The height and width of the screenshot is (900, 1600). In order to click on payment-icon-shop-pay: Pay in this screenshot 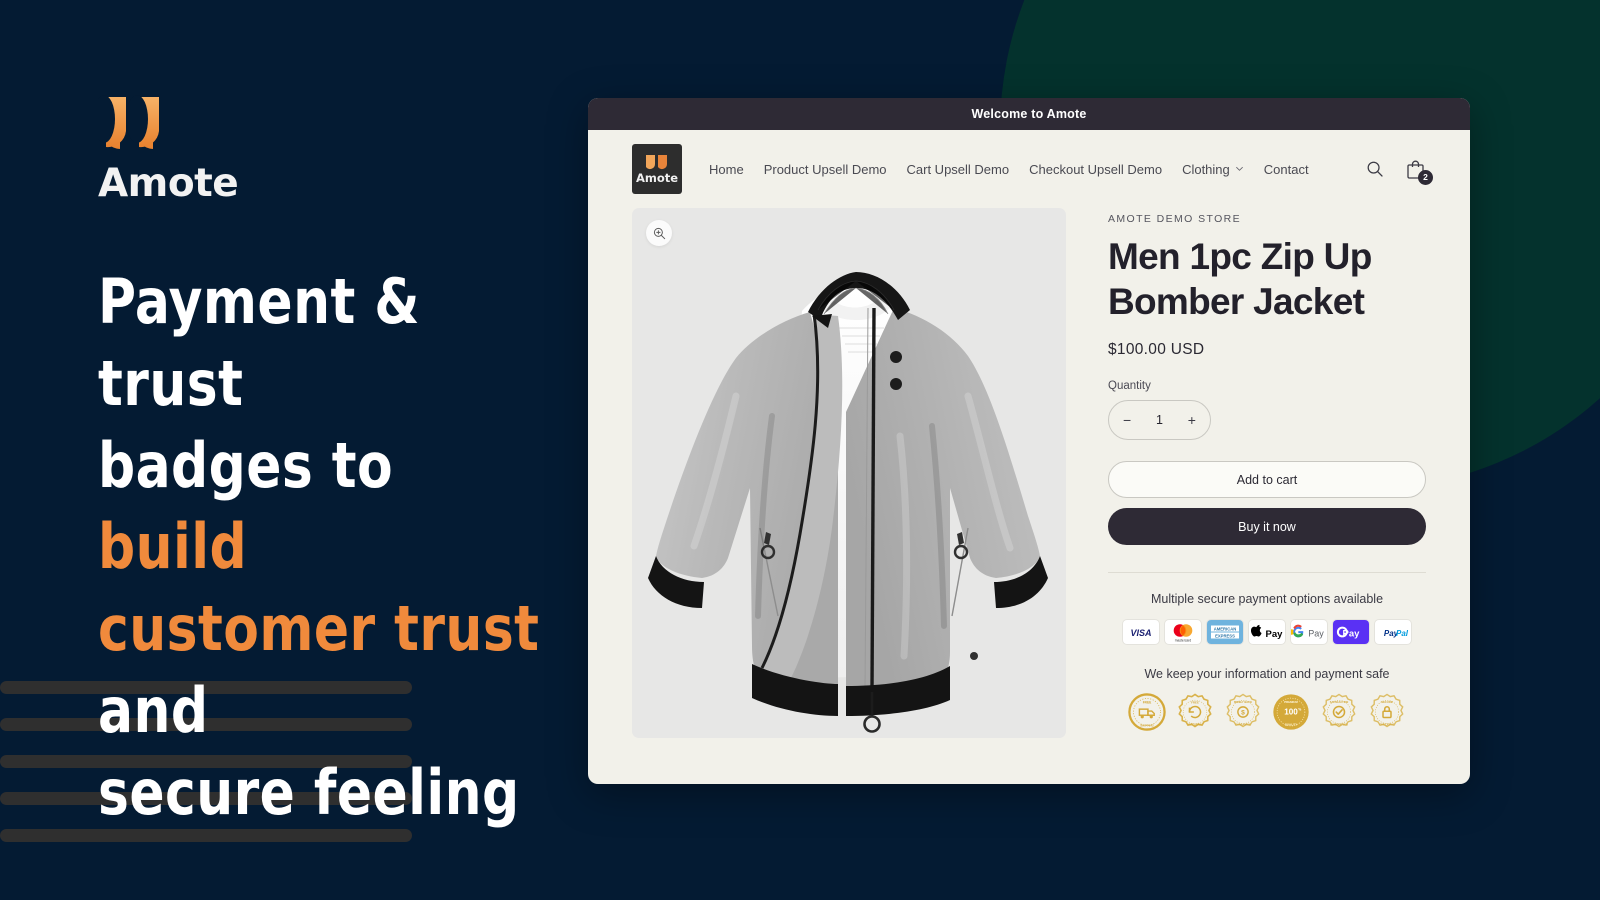, I will do `click(1351, 632)`.